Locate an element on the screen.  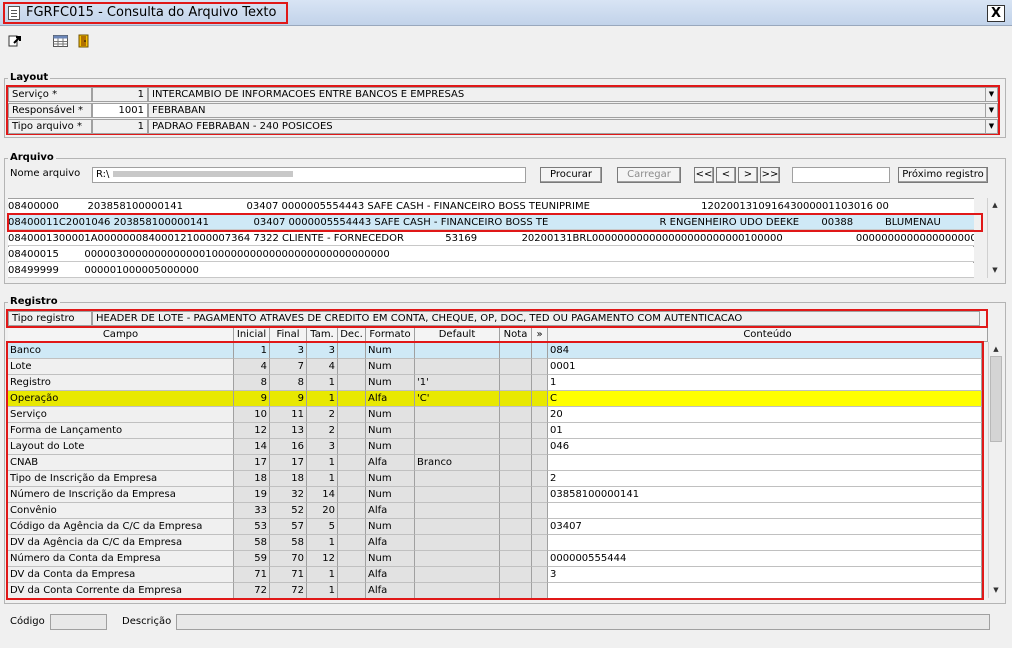
document-icon is located at coordinates (14, 13).